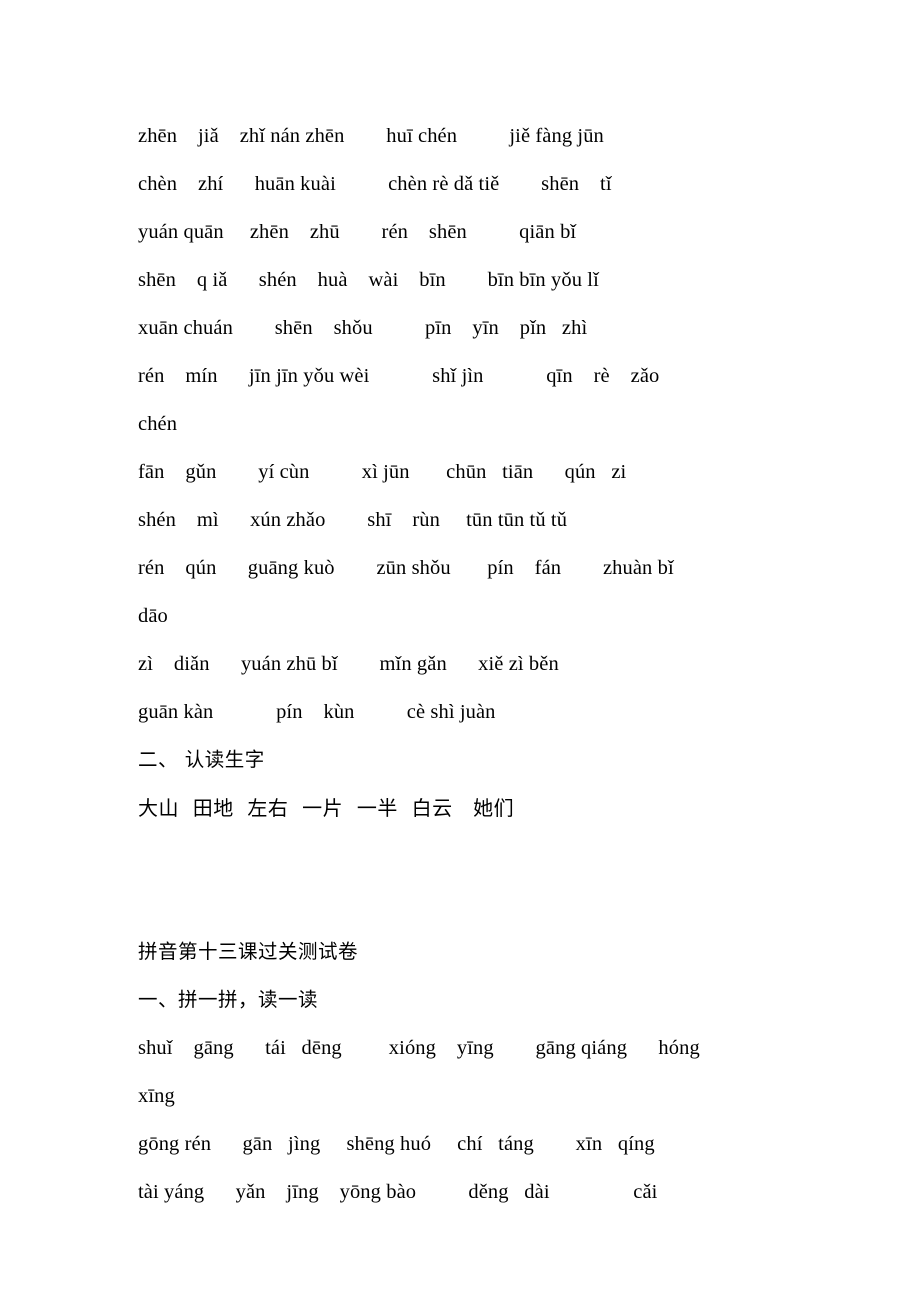 Image resolution: width=920 pixels, height=1302 pixels. I want to click on text-line: shén mì xún zhǎo shī rùn tūn tūn tǔ tǔ, so click(353, 520).